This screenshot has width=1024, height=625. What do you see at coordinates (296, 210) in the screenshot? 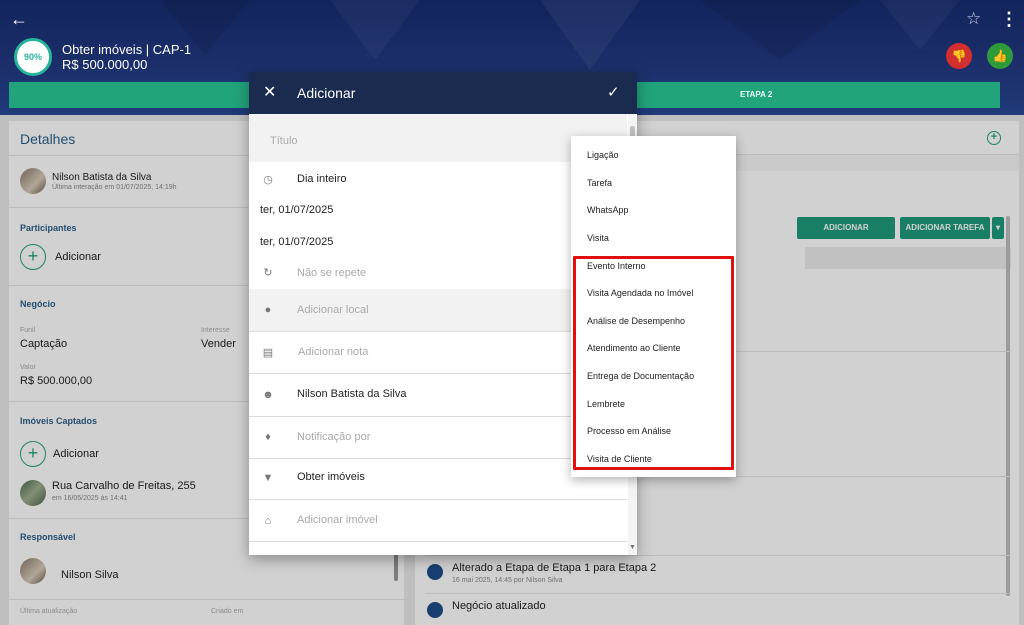
I see `start-date: ter, 01/07/2025` at bounding box center [296, 210].